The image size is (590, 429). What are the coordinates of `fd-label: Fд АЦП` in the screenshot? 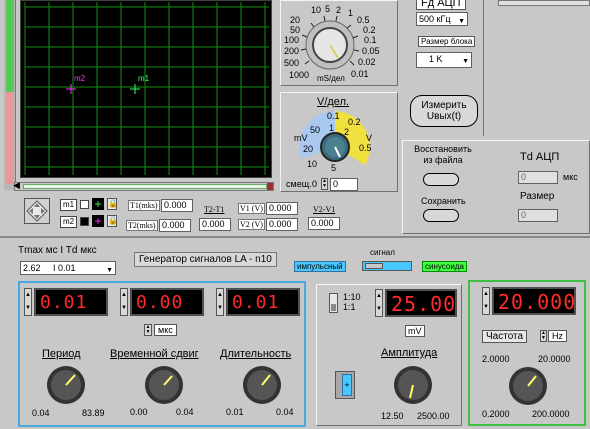 It's located at (441, 5).